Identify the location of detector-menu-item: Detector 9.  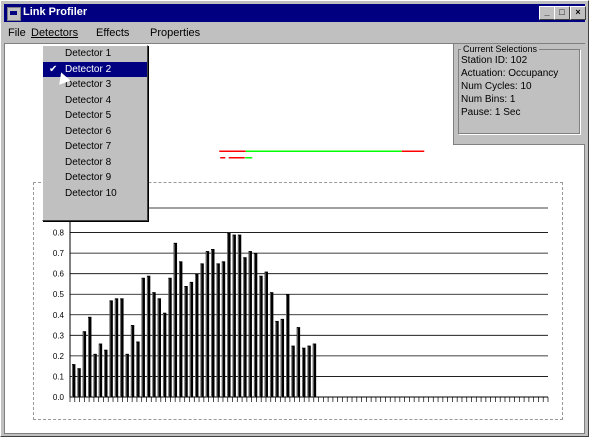
(95, 178).